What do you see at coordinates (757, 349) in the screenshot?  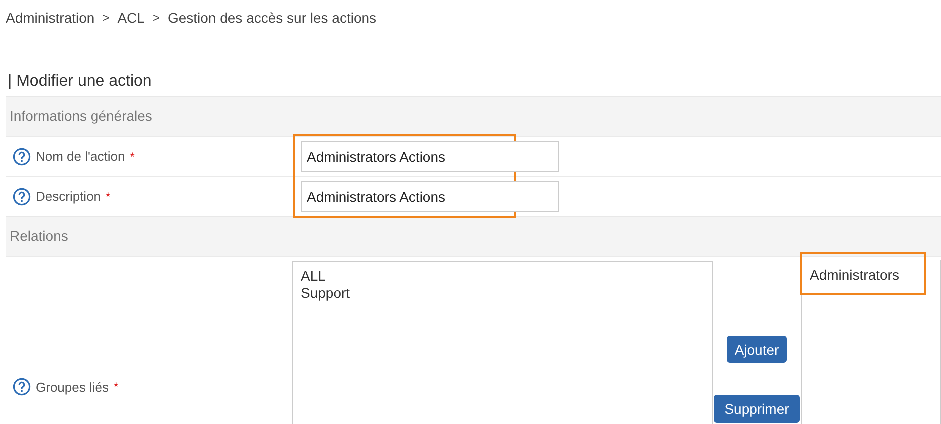 I see `list-button: Ajouter` at bounding box center [757, 349].